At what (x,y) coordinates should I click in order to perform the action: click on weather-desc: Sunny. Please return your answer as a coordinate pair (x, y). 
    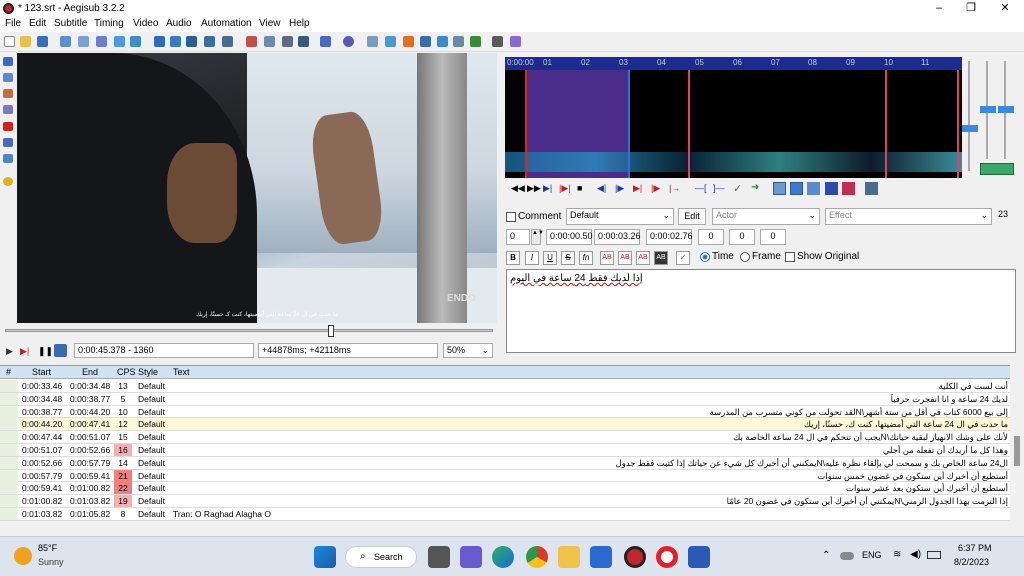
    Looking at the image, I should click on (51, 562).